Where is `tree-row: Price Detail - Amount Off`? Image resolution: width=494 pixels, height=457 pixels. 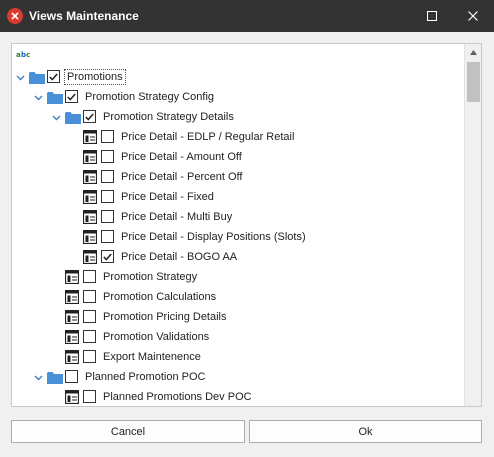
tree-row: Price Detail - Amount Off is located at coordinates (238, 157).